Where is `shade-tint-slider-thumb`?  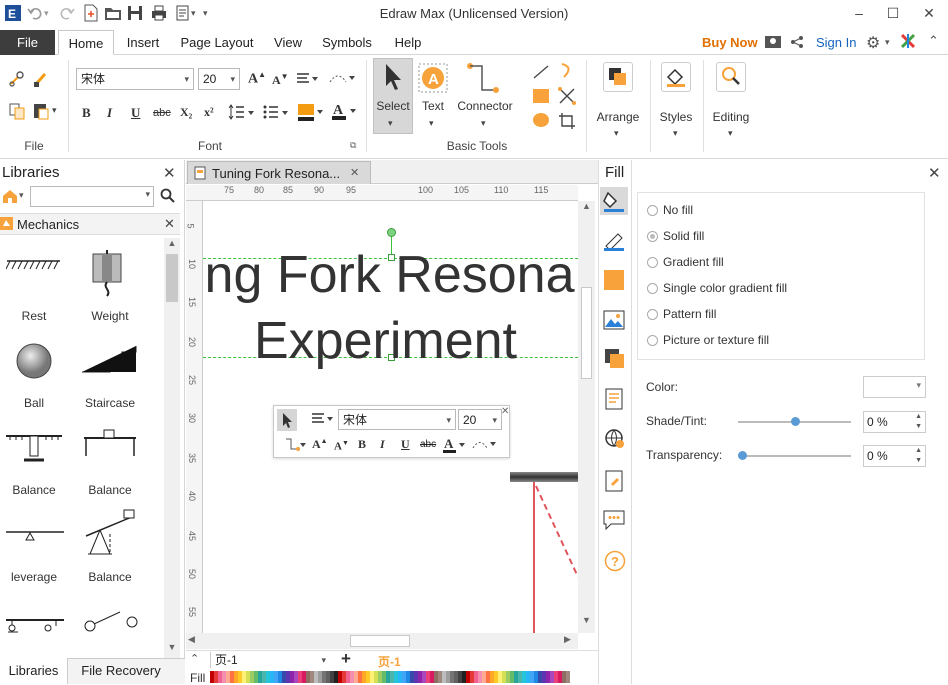 shade-tint-slider-thumb is located at coordinates (795, 421).